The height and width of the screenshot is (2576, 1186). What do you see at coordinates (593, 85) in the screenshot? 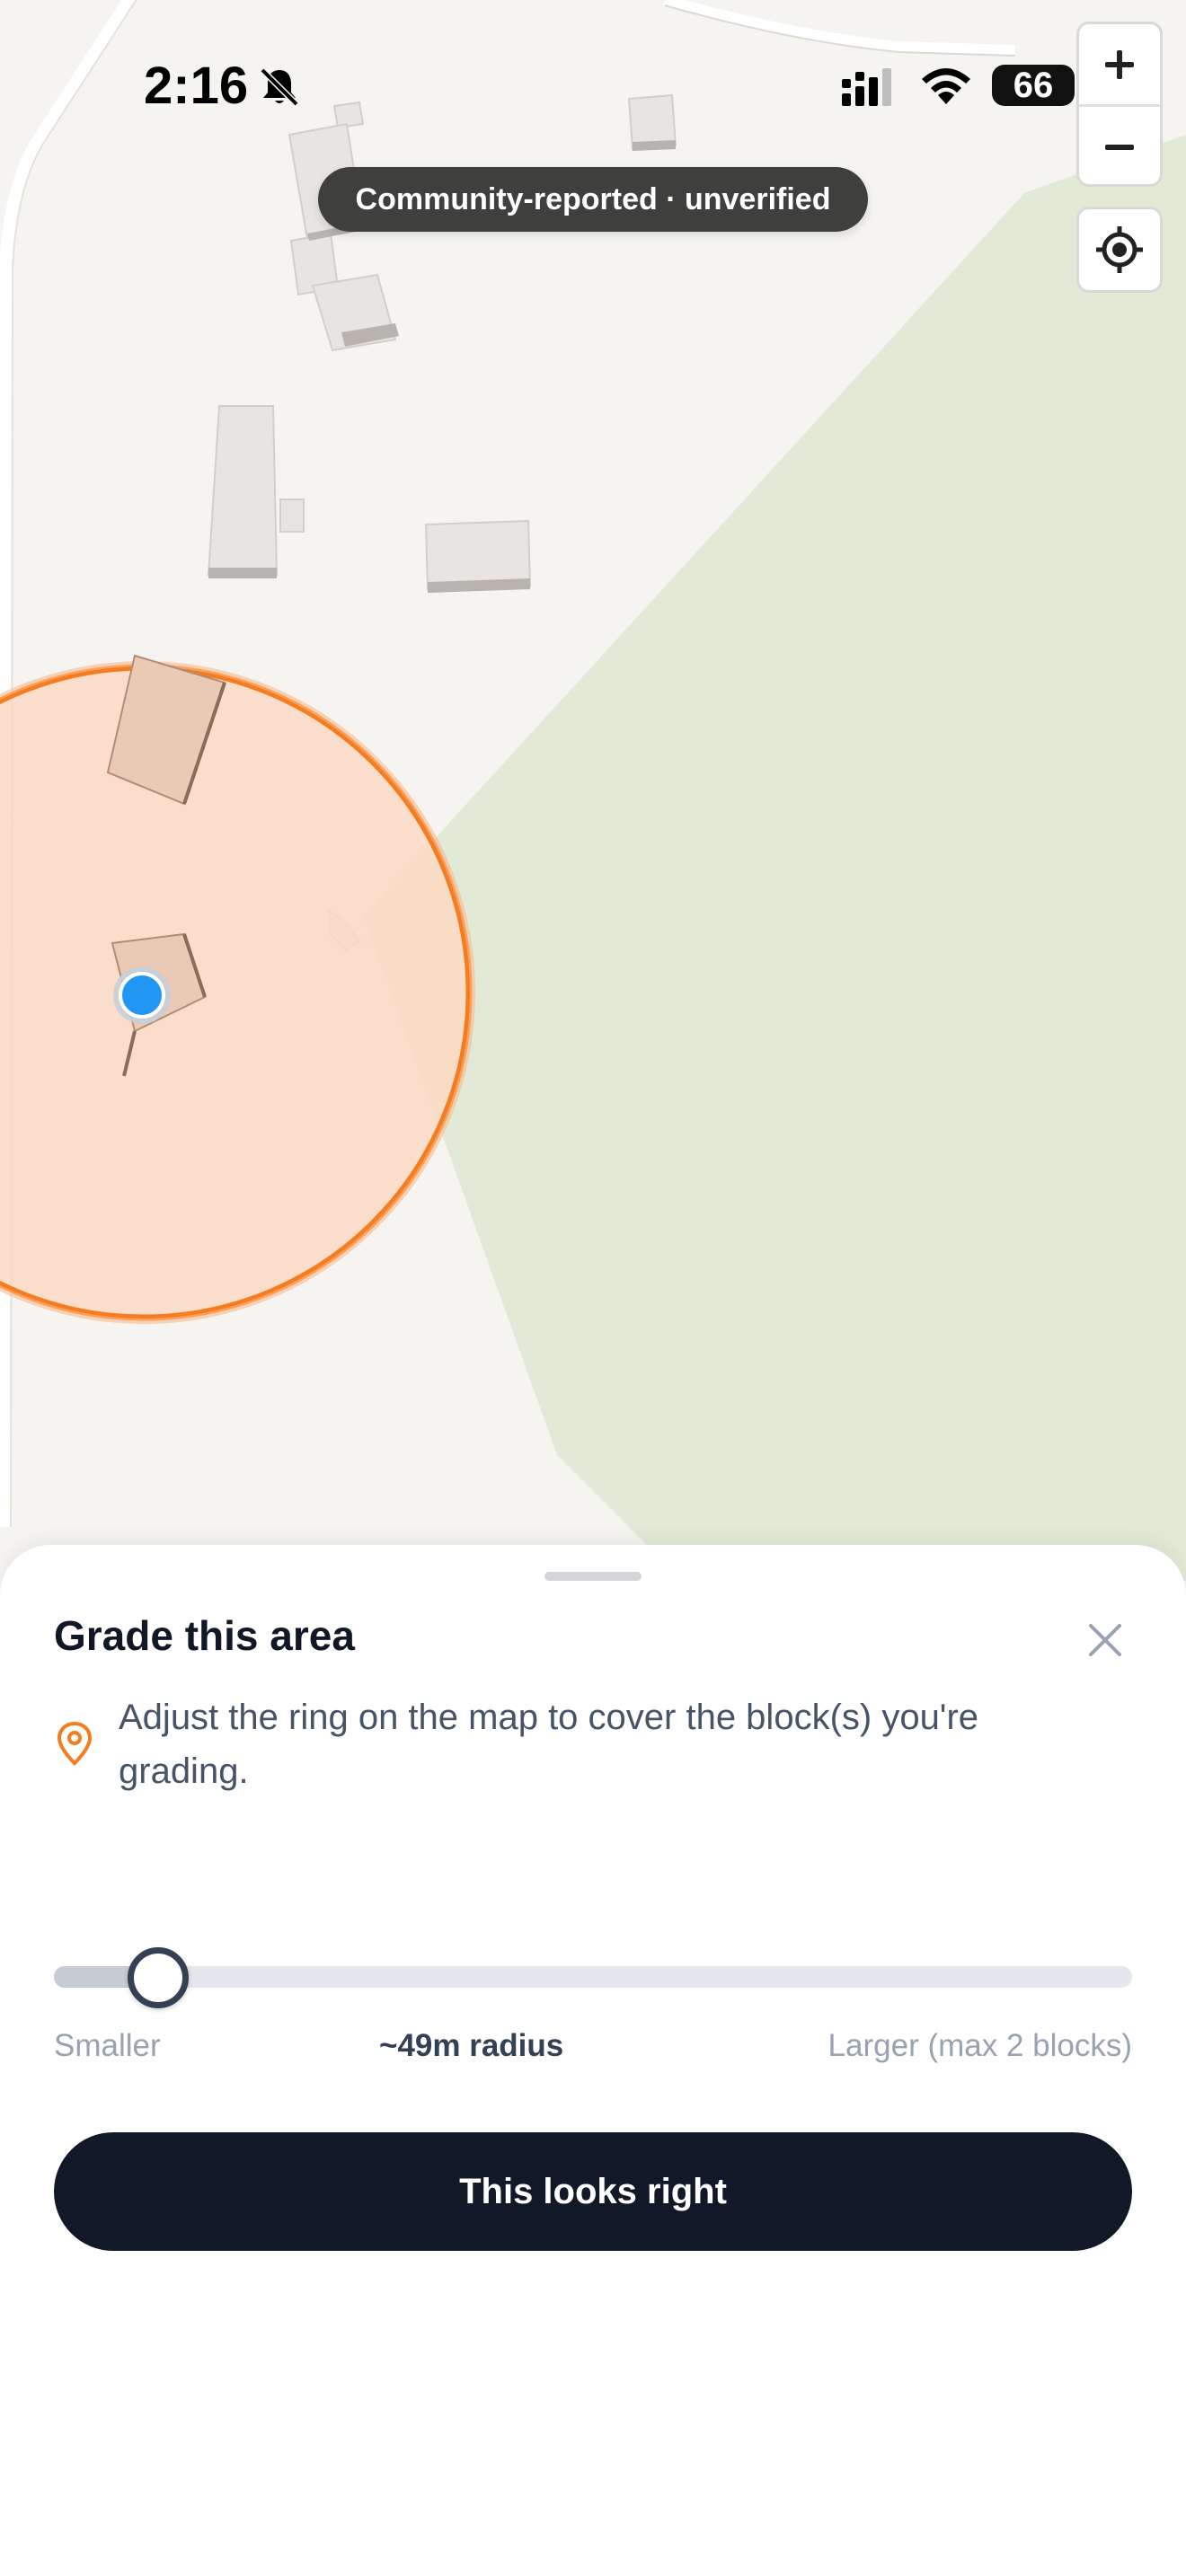
I see `status-bar: 2:16 66` at bounding box center [593, 85].